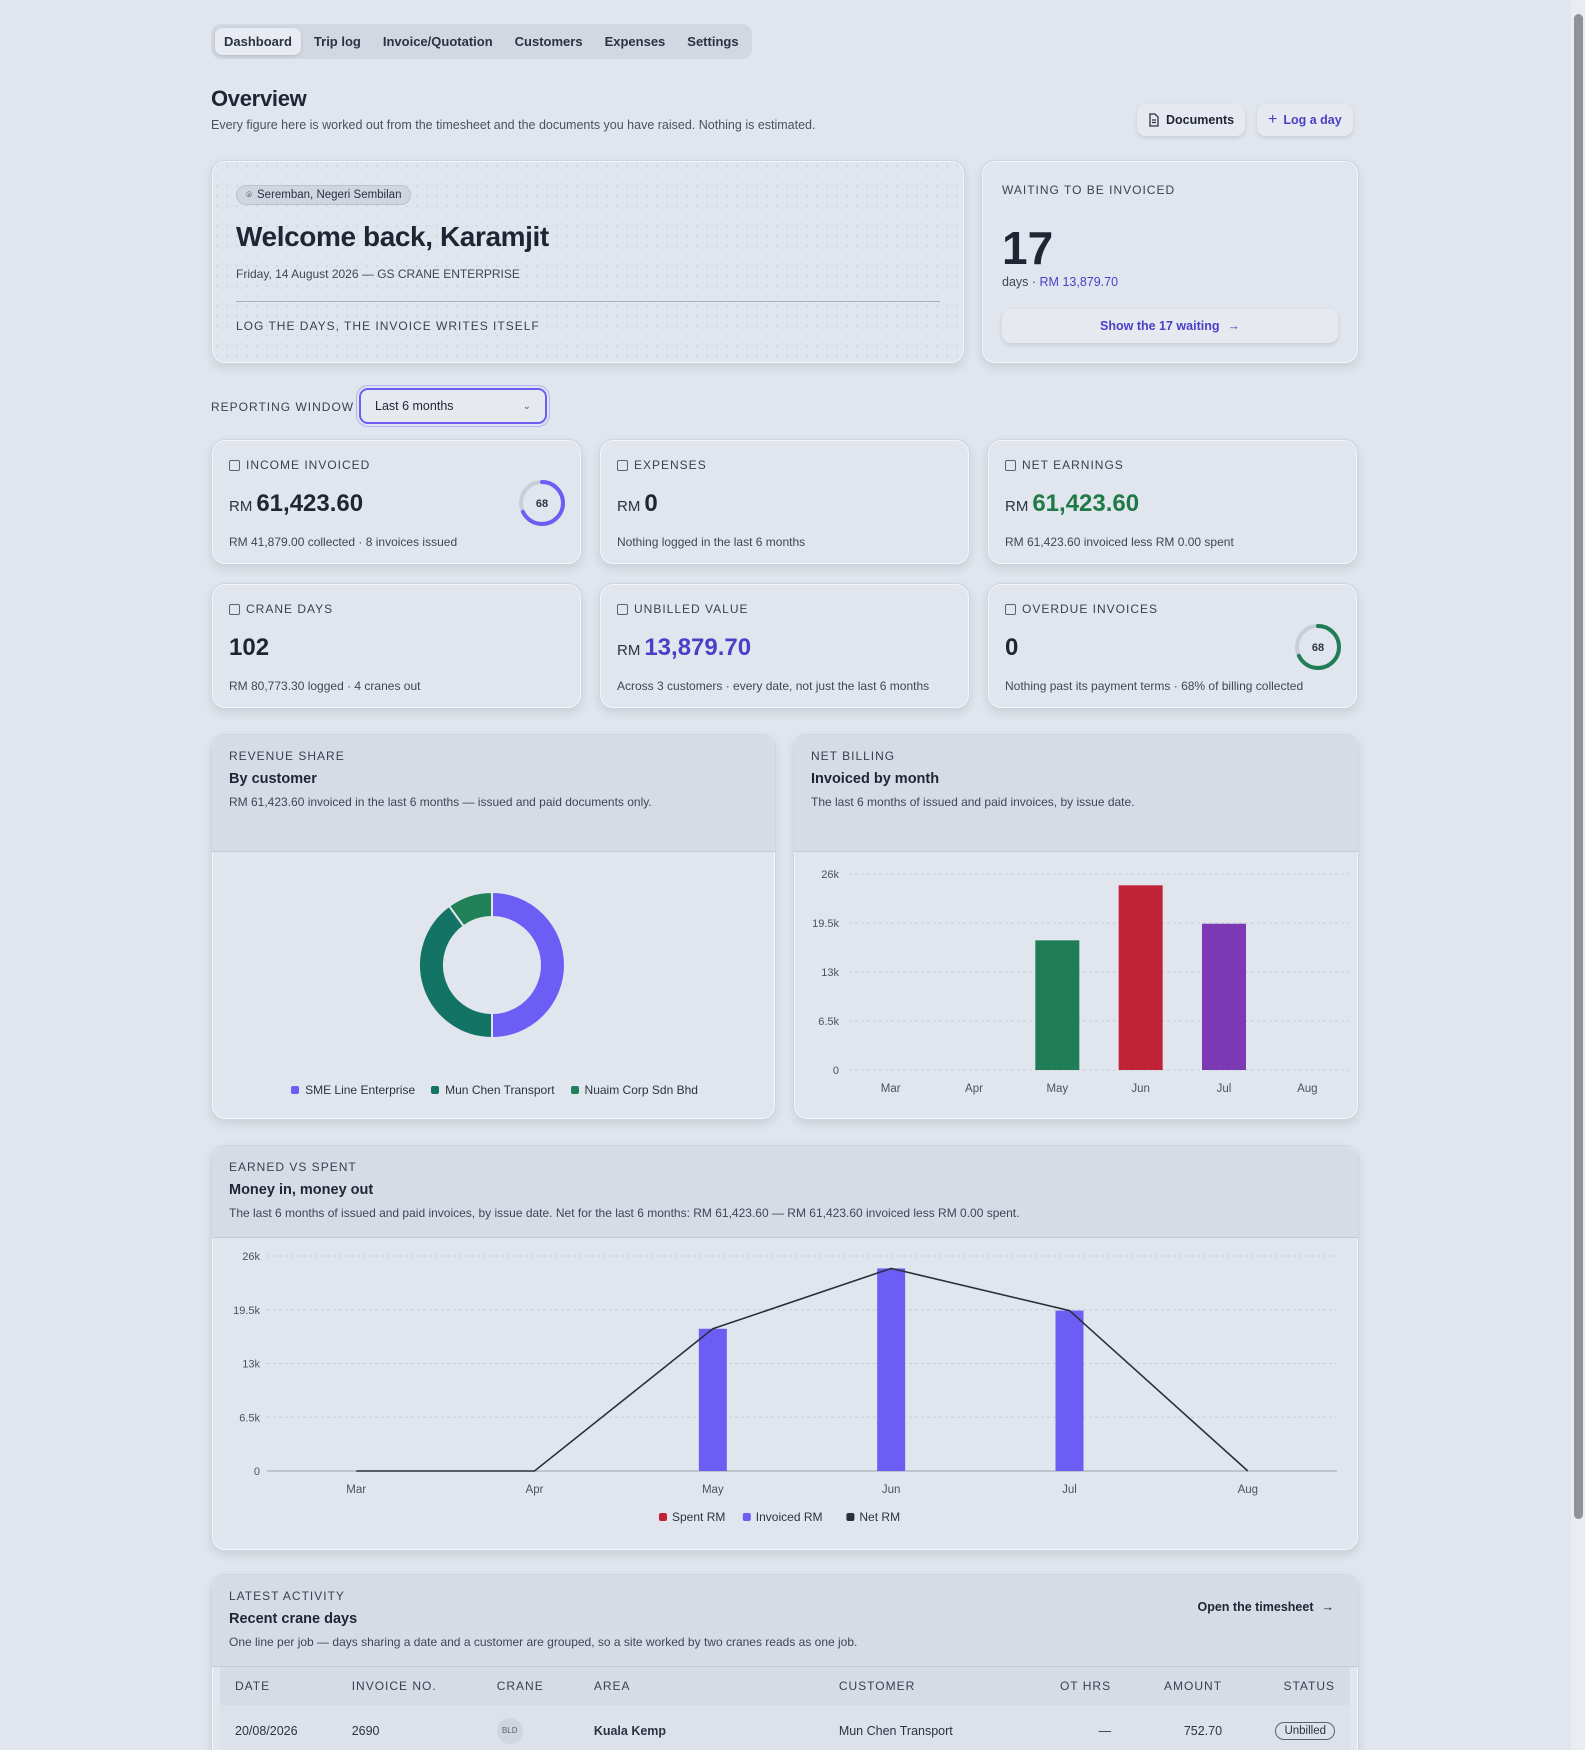  Describe the element at coordinates (712, 41) in the screenshot. I see `tab-settings: Settings` at that location.